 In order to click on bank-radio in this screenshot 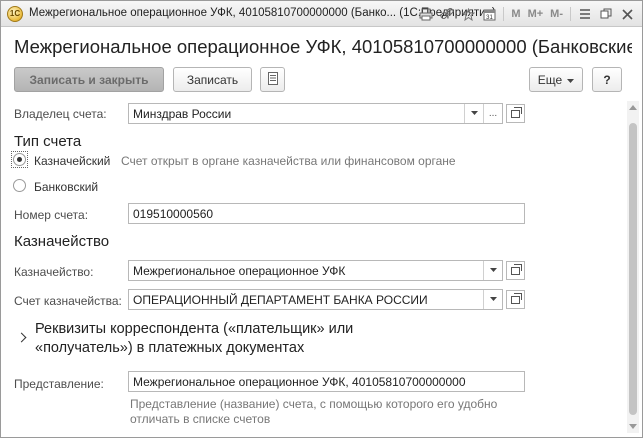, I will do `click(19, 185)`.